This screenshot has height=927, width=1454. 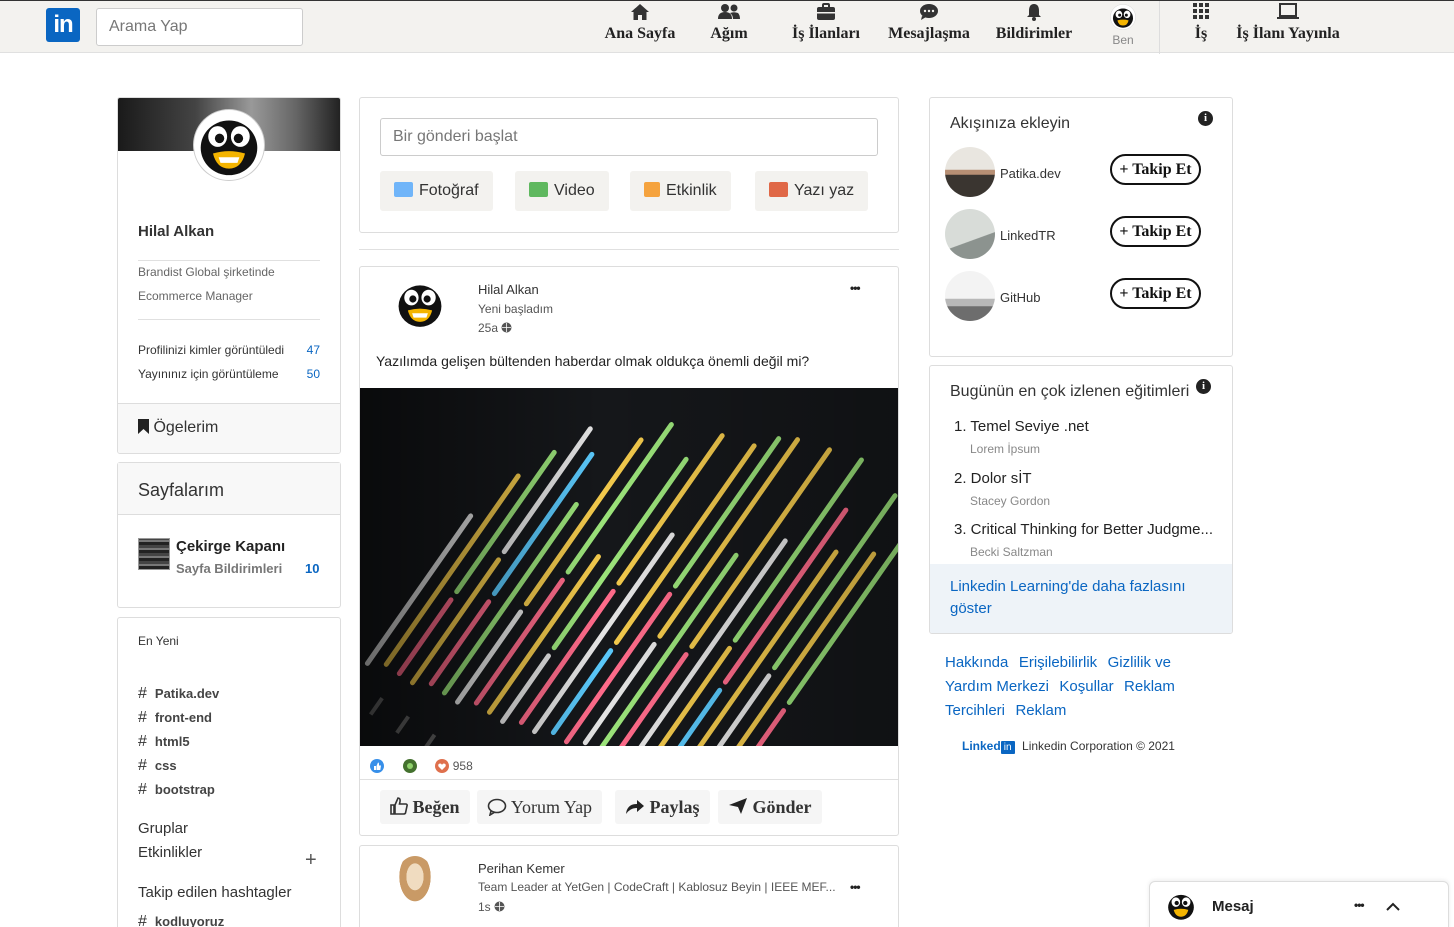 What do you see at coordinates (208, 374) in the screenshot?
I see `stat-label: Yayınınız için görüntüleme` at bounding box center [208, 374].